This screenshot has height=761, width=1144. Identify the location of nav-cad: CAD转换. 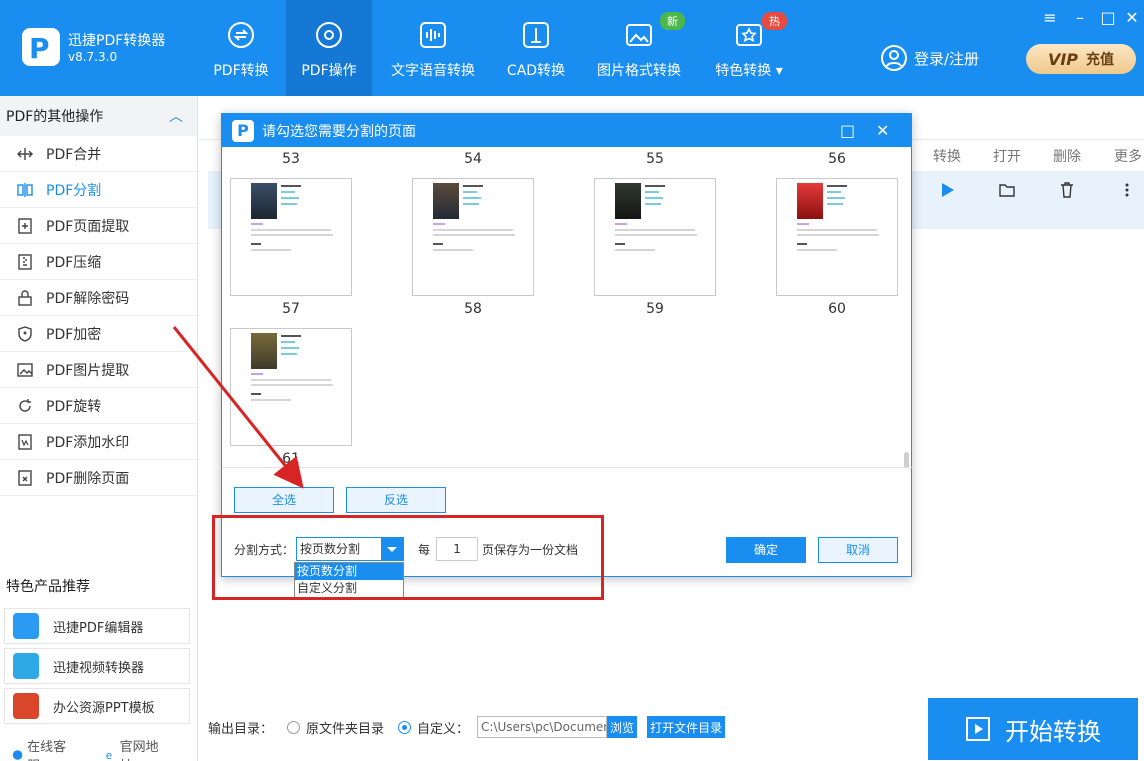
(536, 48).